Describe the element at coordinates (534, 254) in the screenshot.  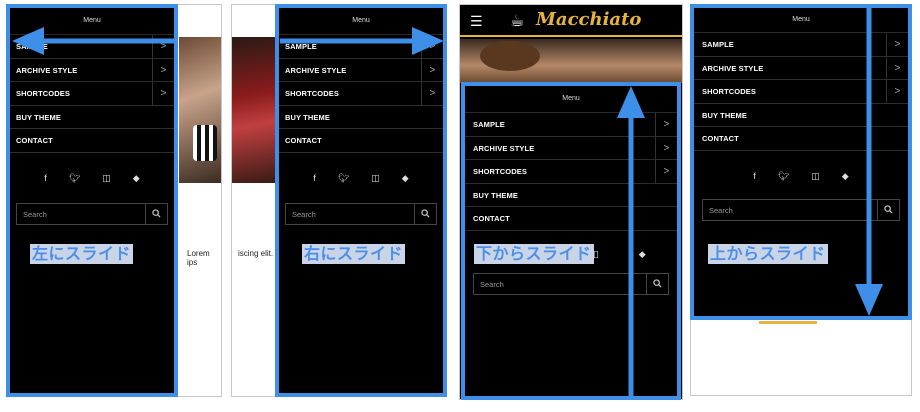
I see `label-bottom-slide: 下からスライド` at that location.